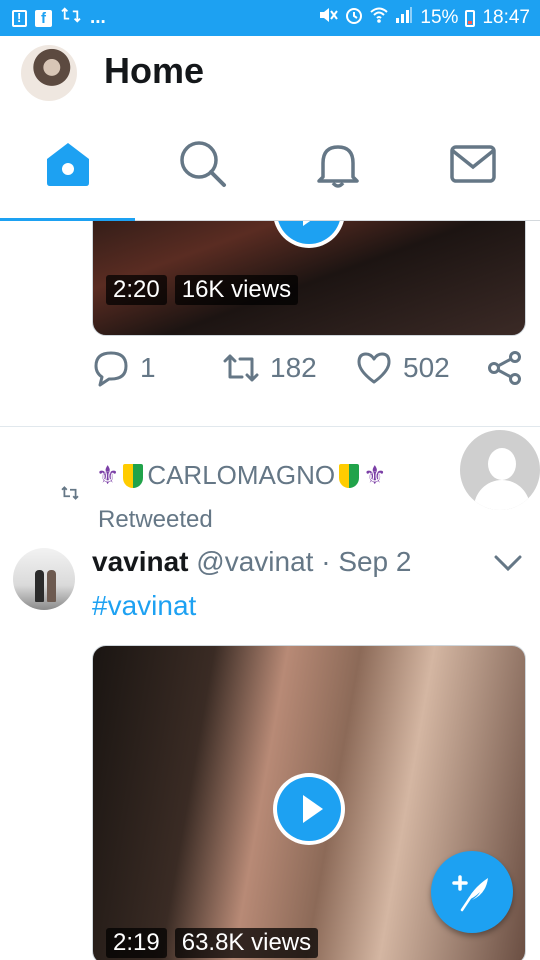 This screenshot has width=540, height=960. What do you see at coordinates (508, 565) in the screenshot?
I see `chevron-down-icon` at bounding box center [508, 565].